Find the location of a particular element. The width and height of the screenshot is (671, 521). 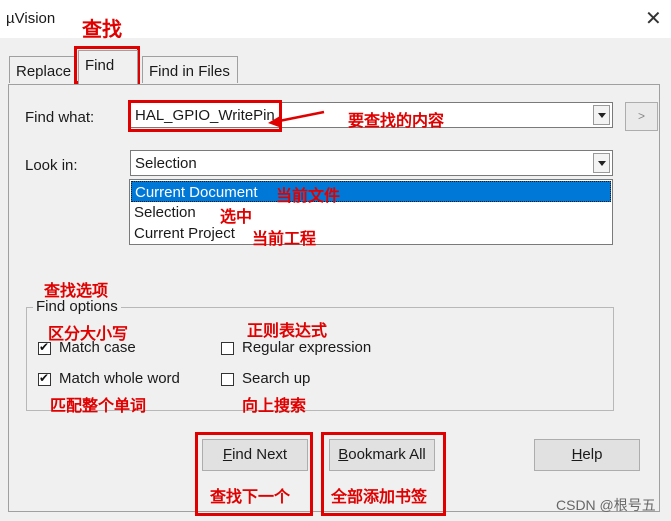

option-current-document: Current Document is located at coordinates (371, 191).